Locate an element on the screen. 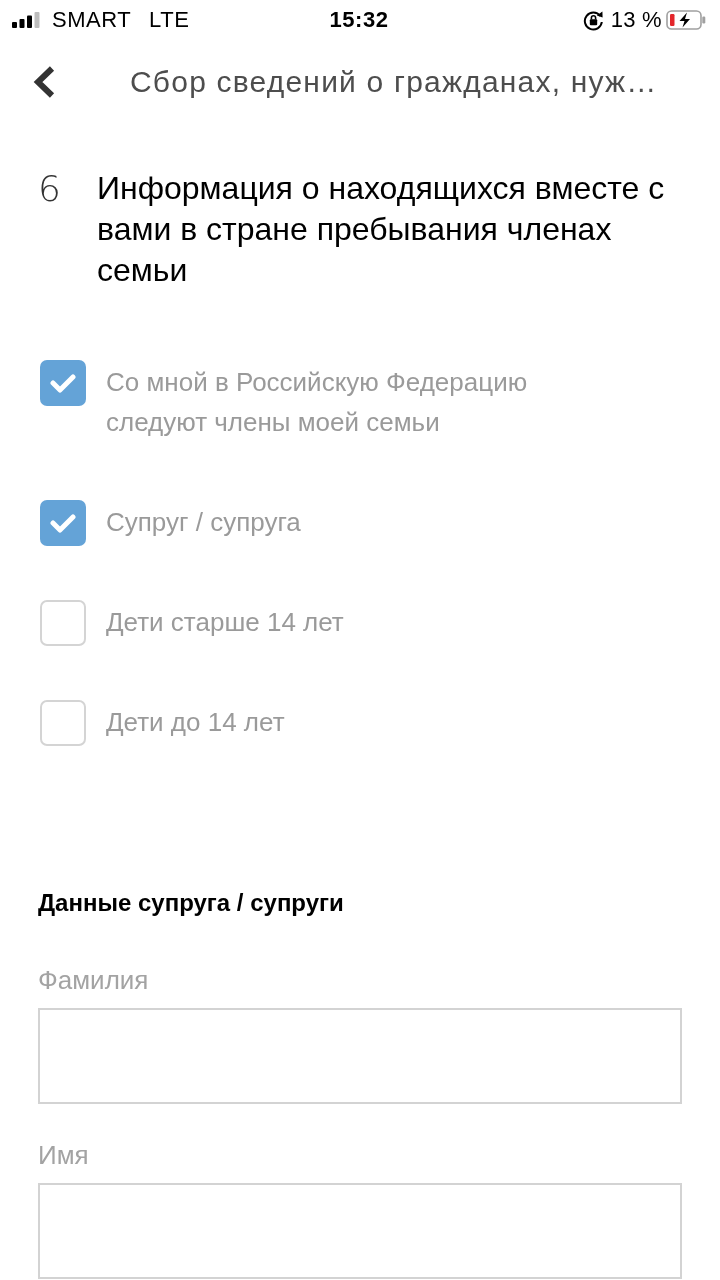 Image resolution: width=720 pixels, height=1280 pixels. step-number: 6 is located at coordinates (50, 188).